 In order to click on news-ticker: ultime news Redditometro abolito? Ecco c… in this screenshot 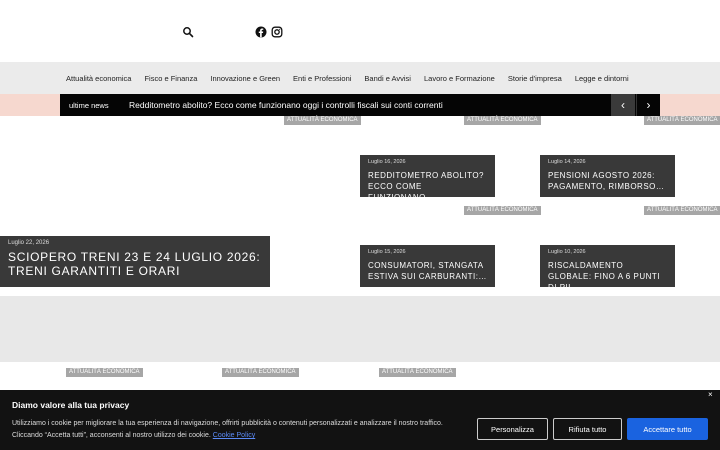, I will do `click(360, 105)`.